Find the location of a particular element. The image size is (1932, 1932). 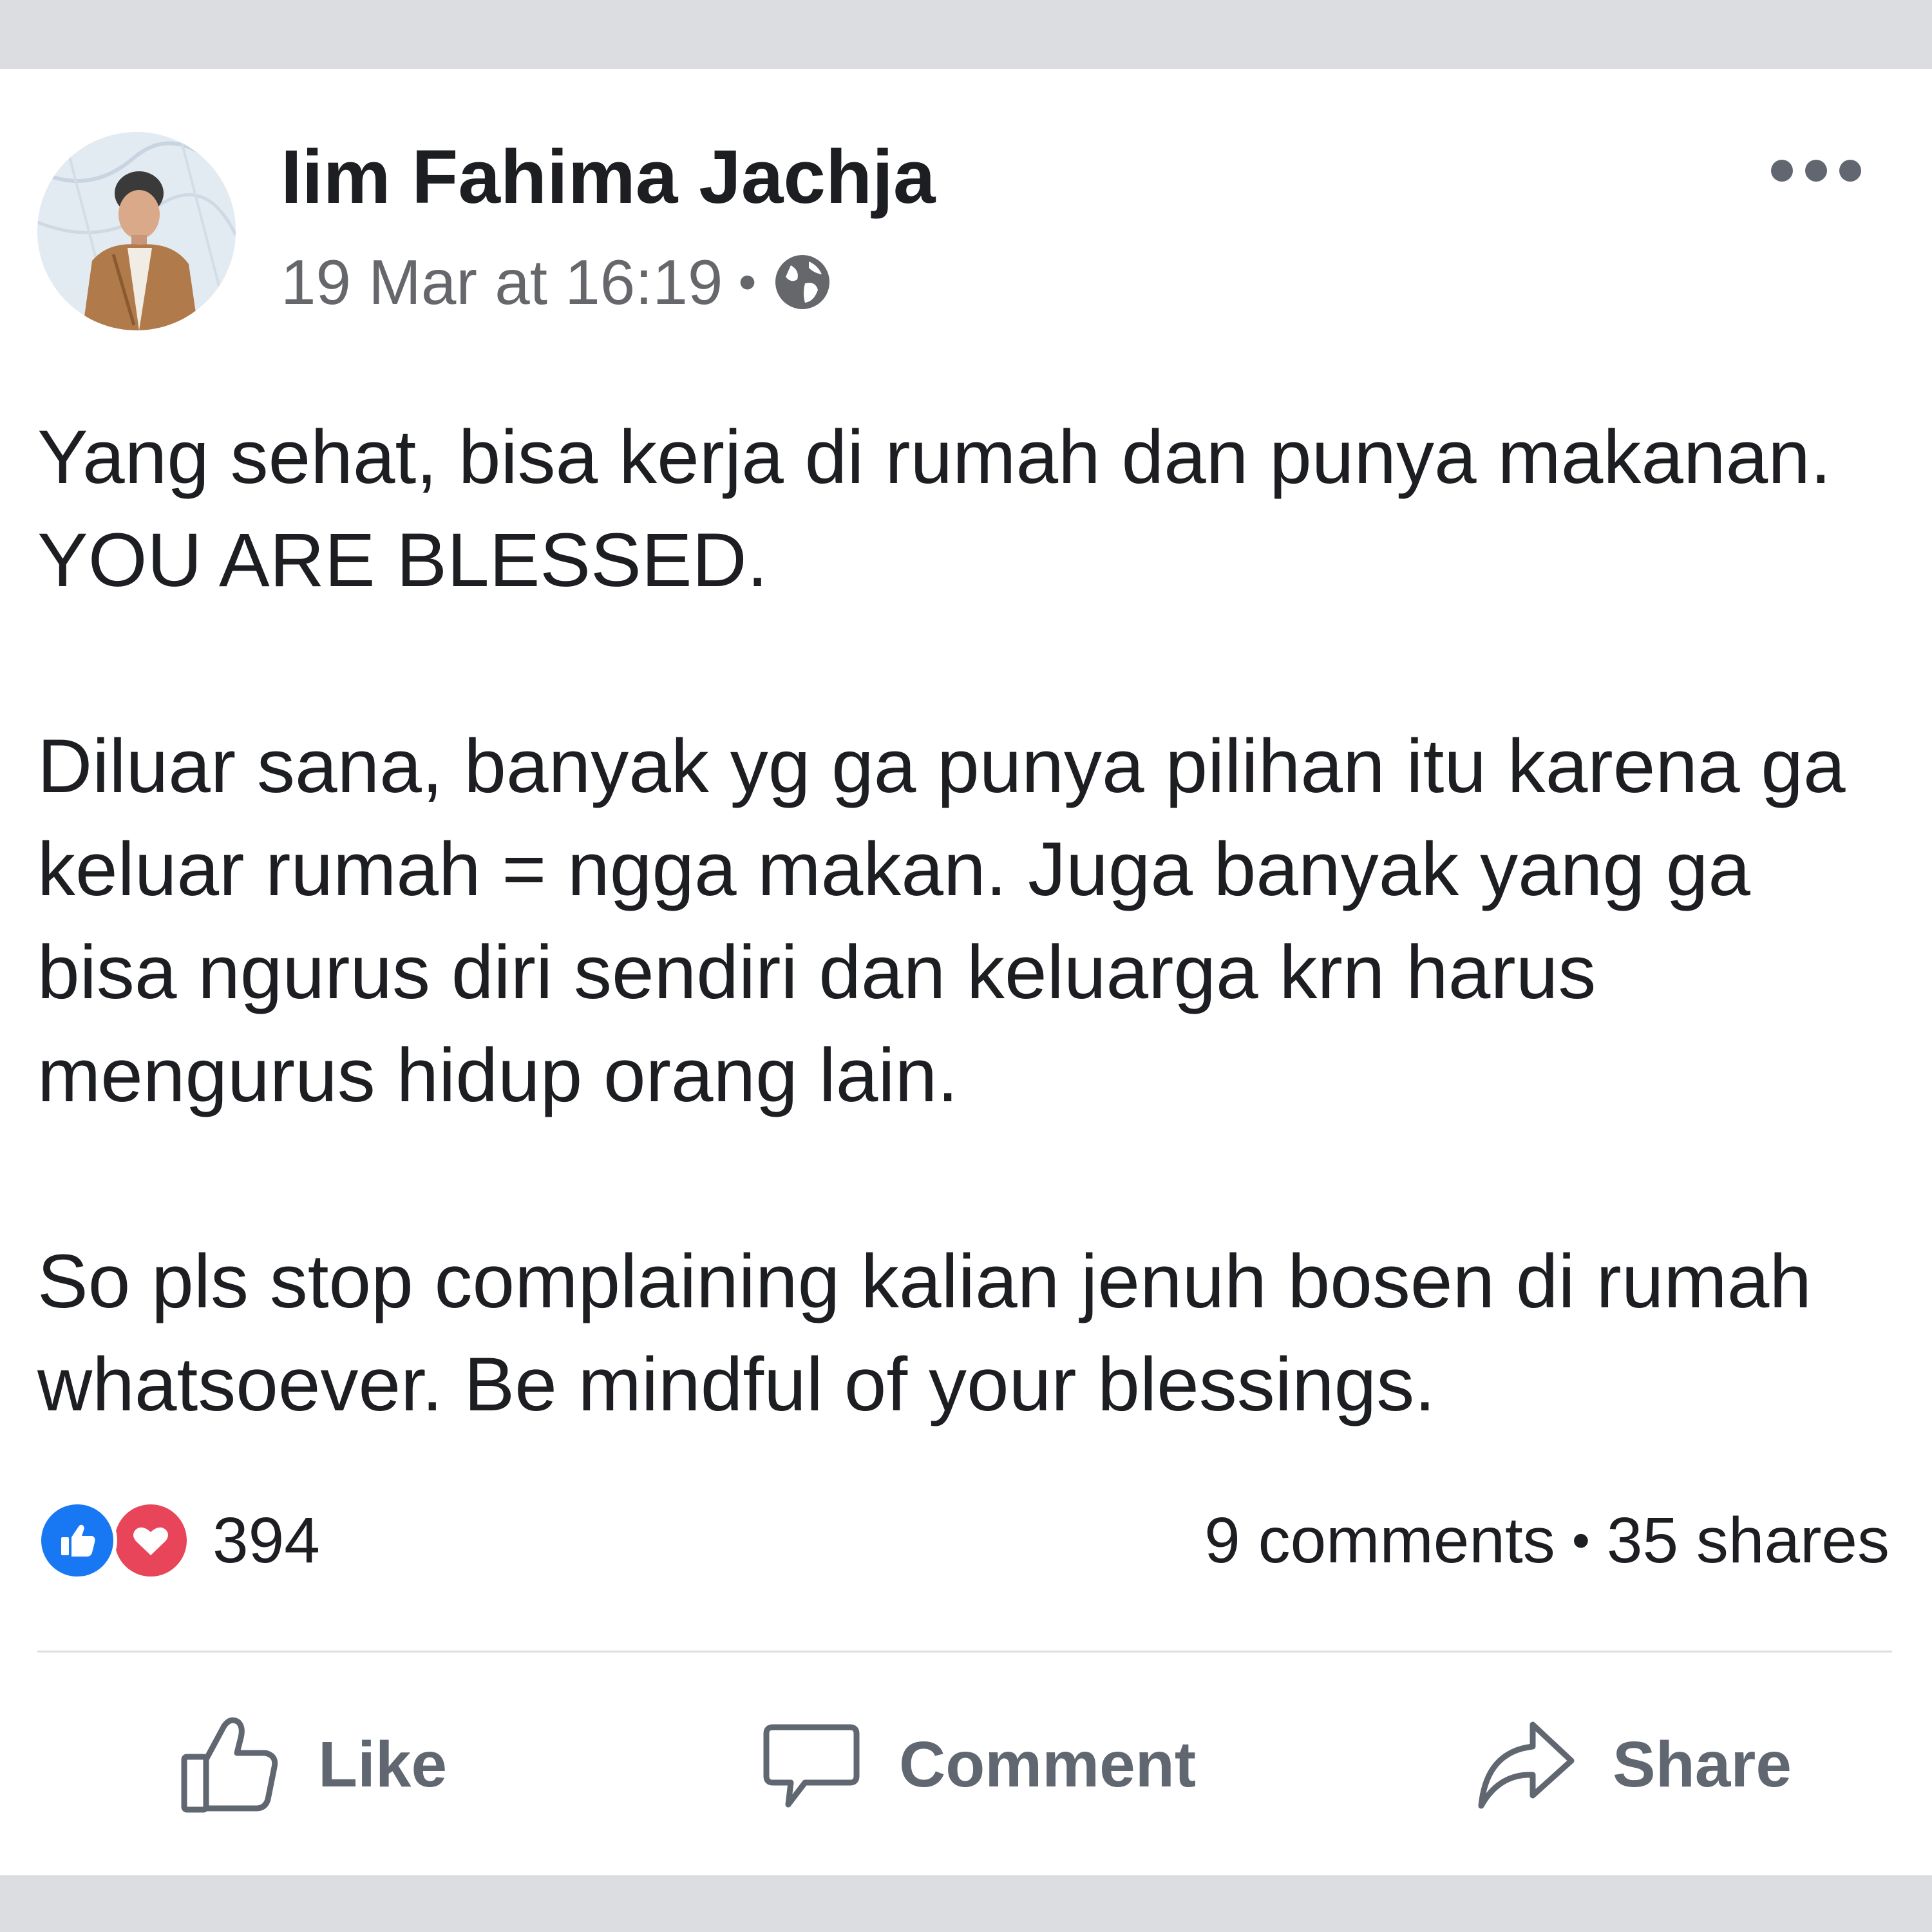

post-stats: 9 comments • 35 shares is located at coordinates (1546, 1541).